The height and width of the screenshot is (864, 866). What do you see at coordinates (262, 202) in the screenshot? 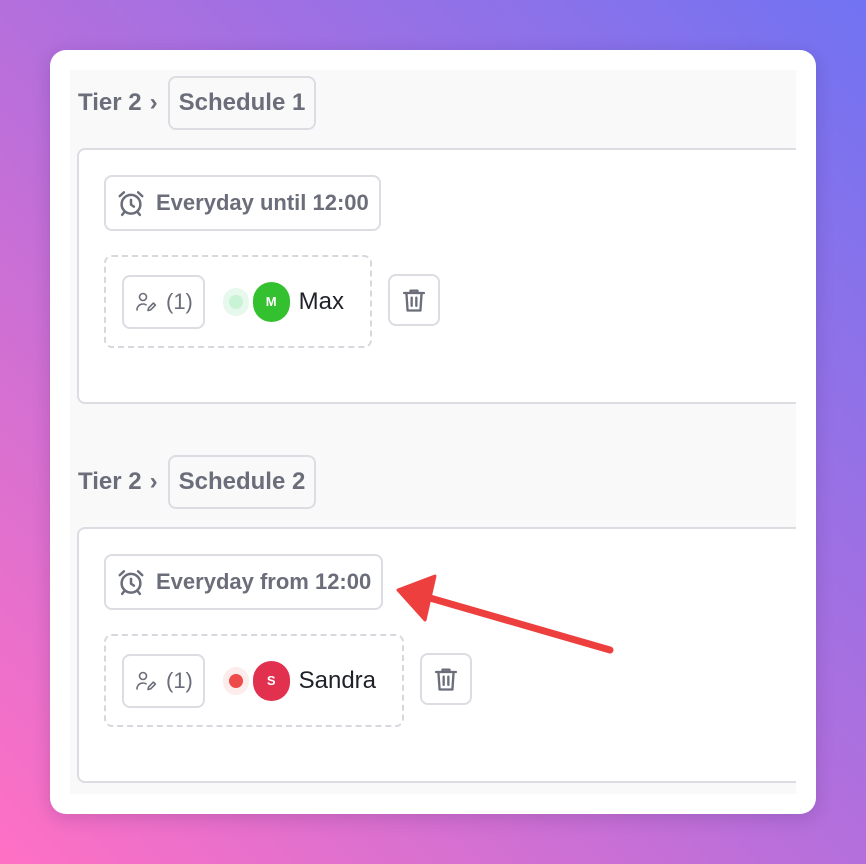
I see `rule-time-label: Everyday until 12:00` at bounding box center [262, 202].